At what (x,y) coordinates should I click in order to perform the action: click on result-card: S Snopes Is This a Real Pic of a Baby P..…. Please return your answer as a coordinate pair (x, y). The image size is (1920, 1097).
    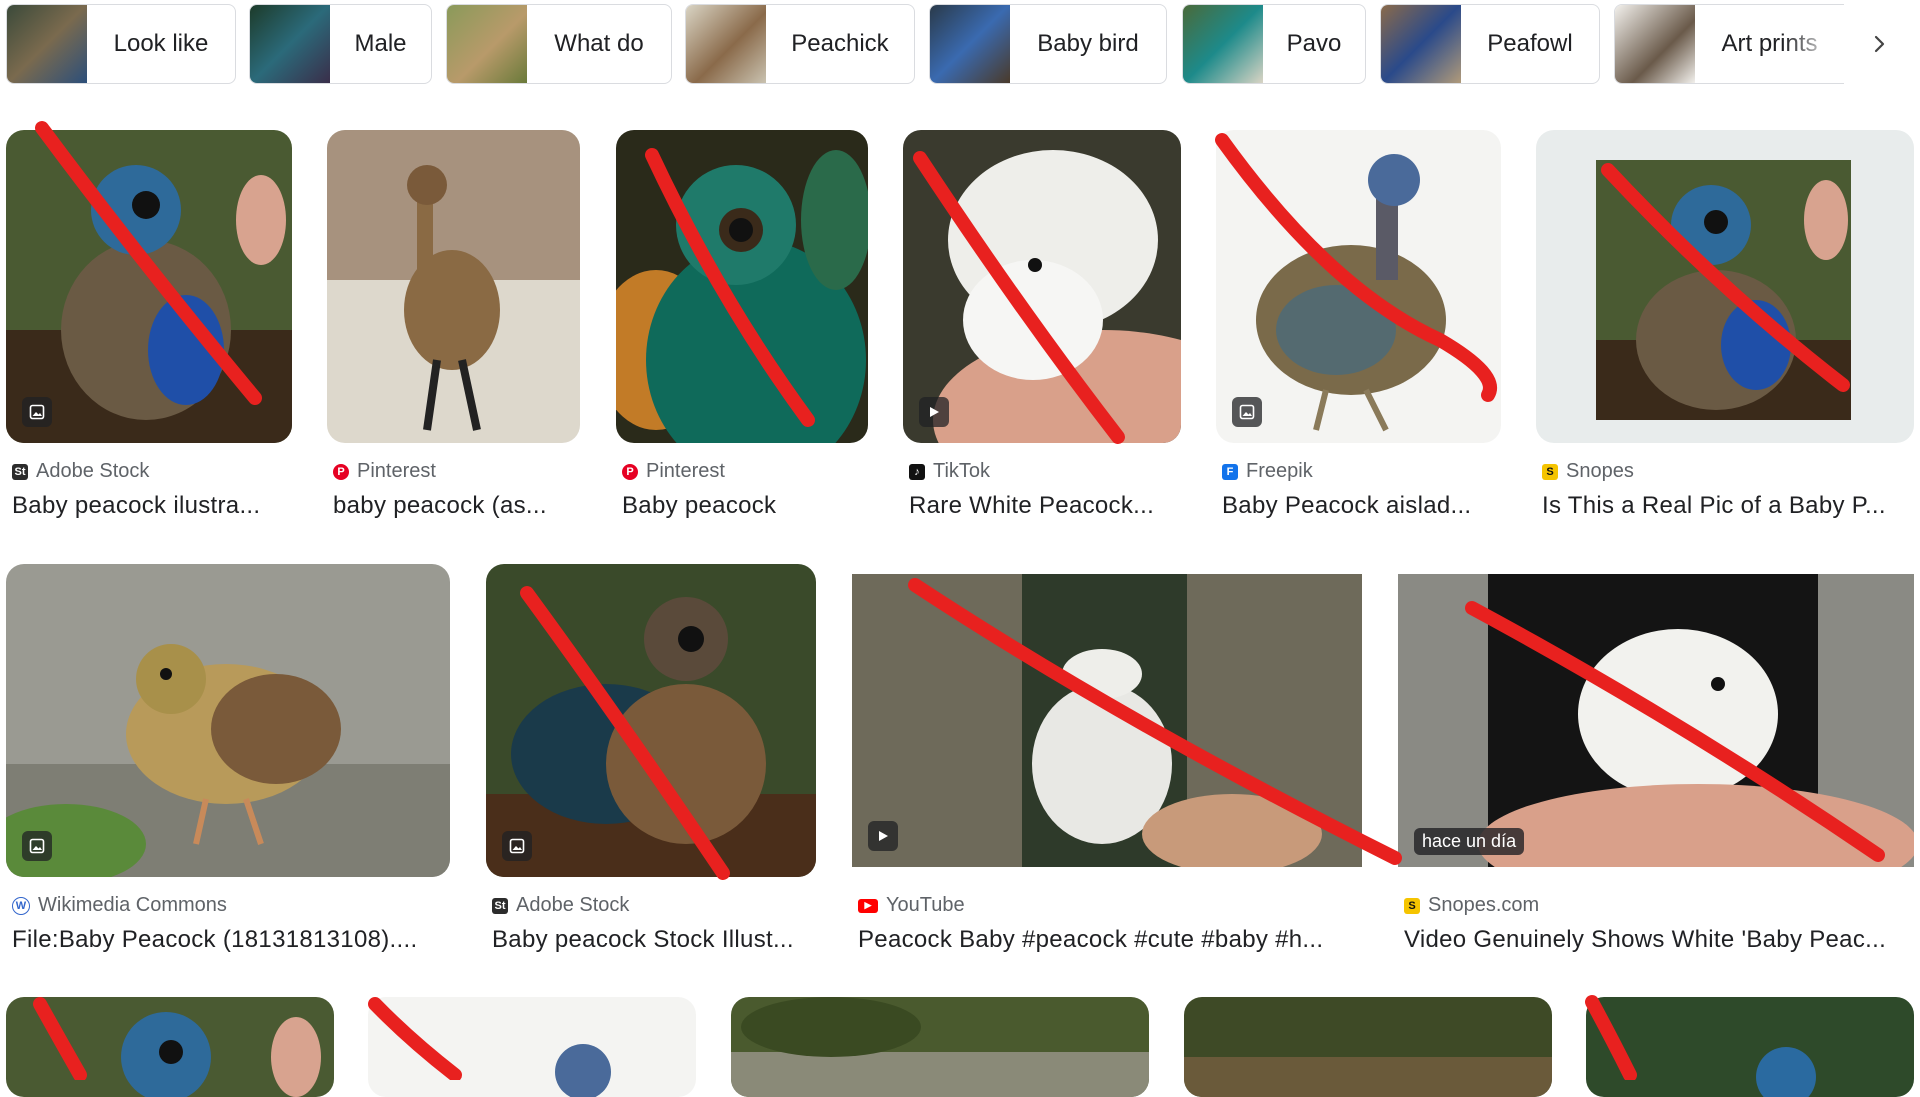
    Looking at the image, I should click on (1725, 330).